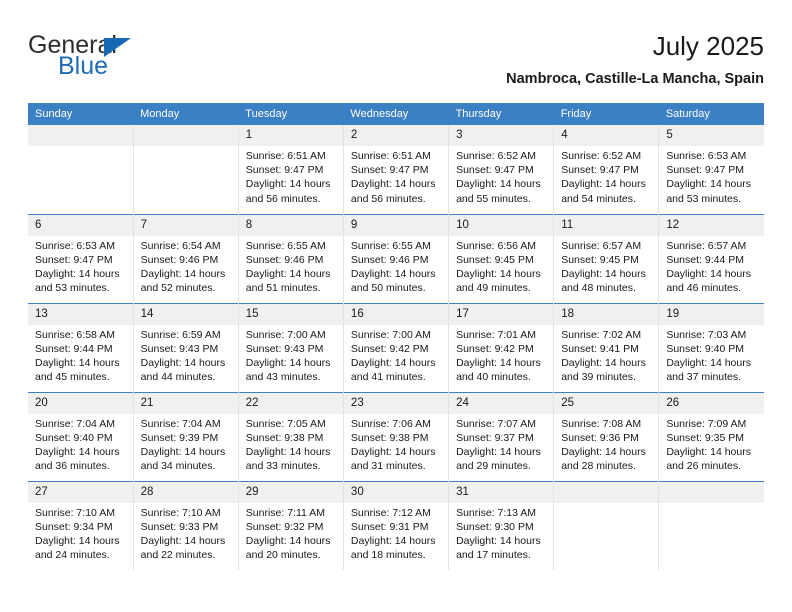 This screenshot has height=612, width=792. I want to click on day-number: 22, so click(290, 403).